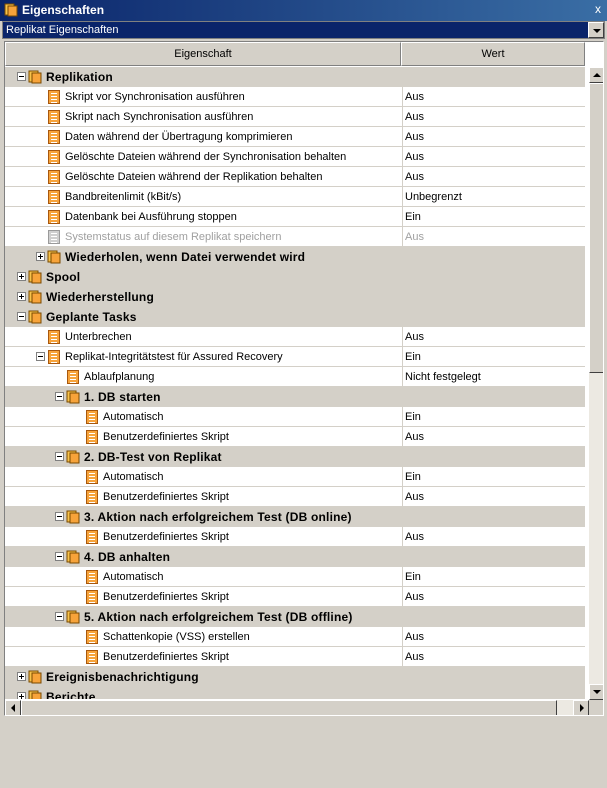 The width and height of the screenshot is (607, 788). Describe the element at coordinates (203, 54) in the screenshot. I see `column-header-property: Eigenschaft` at that location.